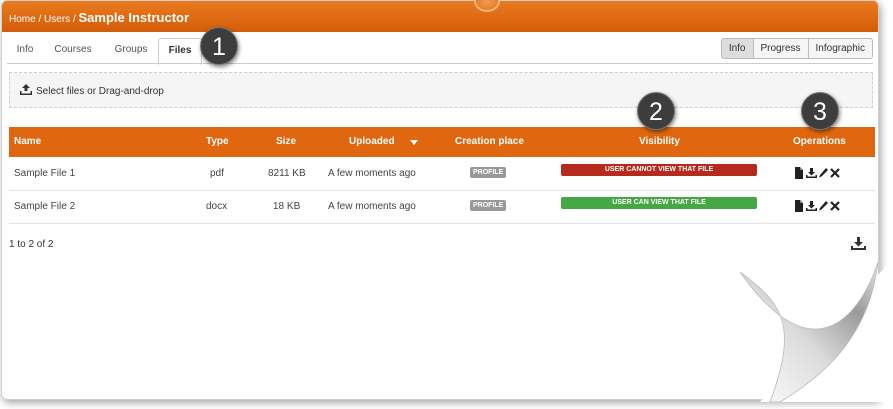 The height and width of the screenshot is (409, 893). Describe the element at coordinates (820, 111) in the screenshot. I see `callout-badge-3: 3` at that location.